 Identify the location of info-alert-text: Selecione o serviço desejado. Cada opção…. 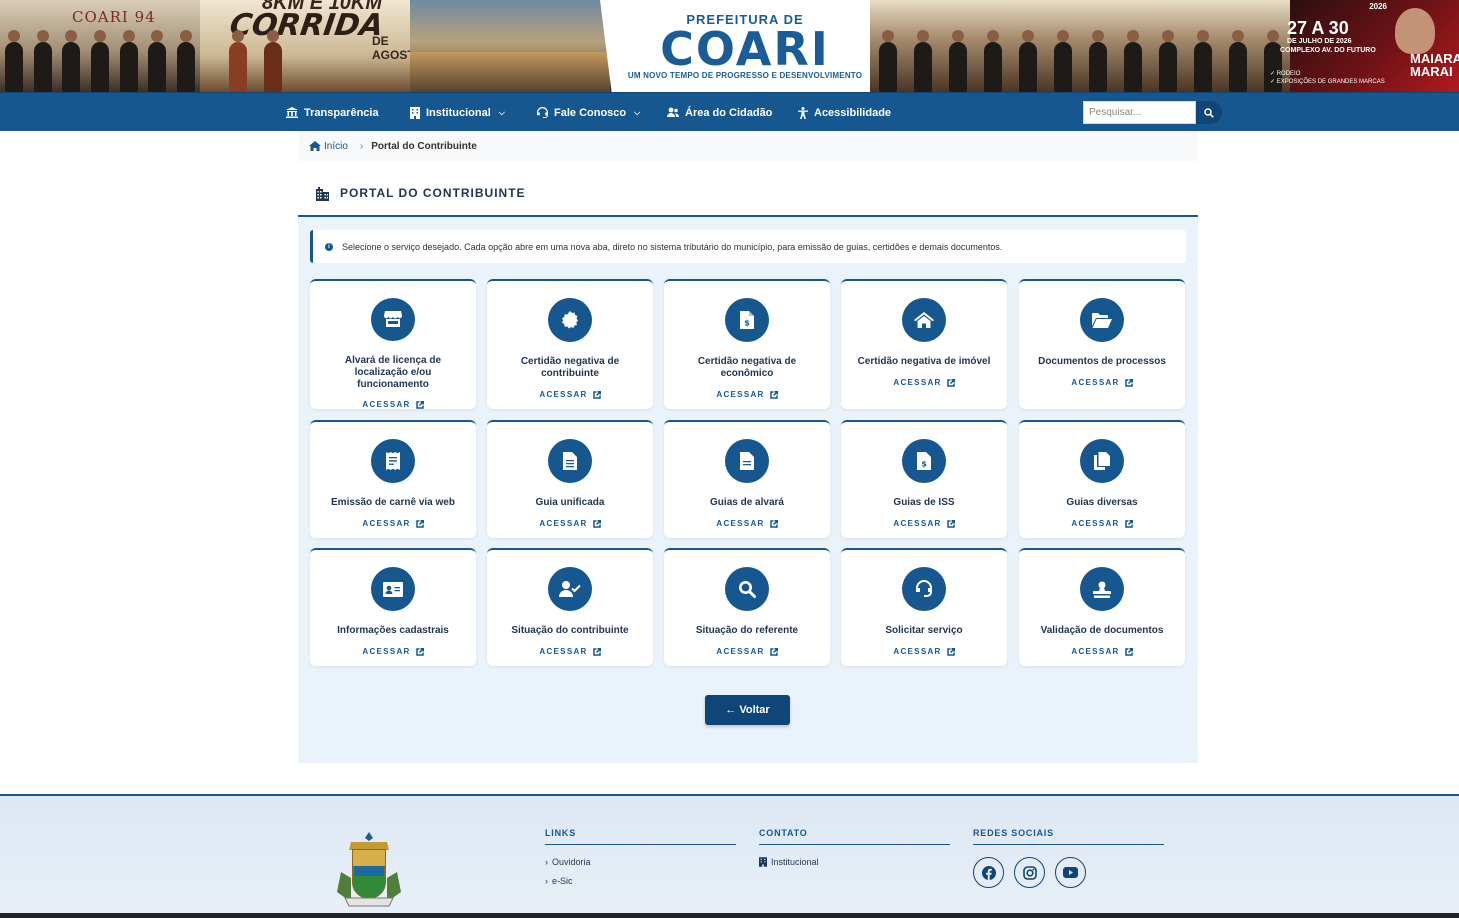
(672, 246).